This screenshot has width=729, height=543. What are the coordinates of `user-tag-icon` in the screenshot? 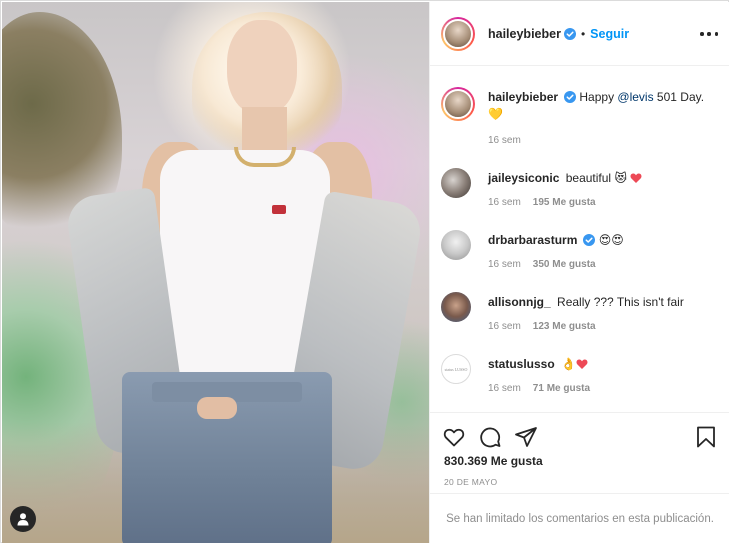 It's located at (23, 519).